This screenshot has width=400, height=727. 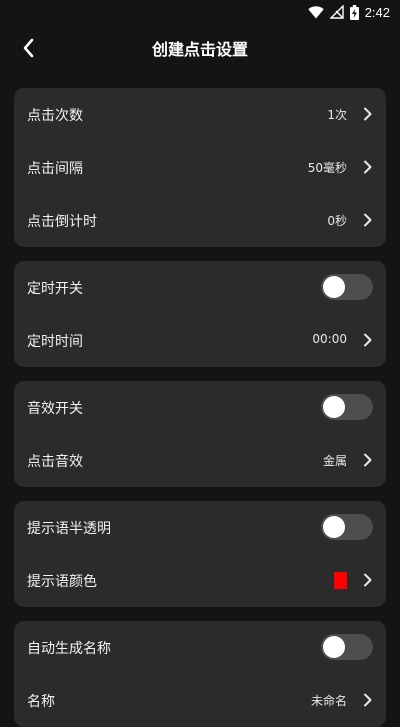 I want to click on click-sound-label: 点击音效, so click(x=55, y=462).